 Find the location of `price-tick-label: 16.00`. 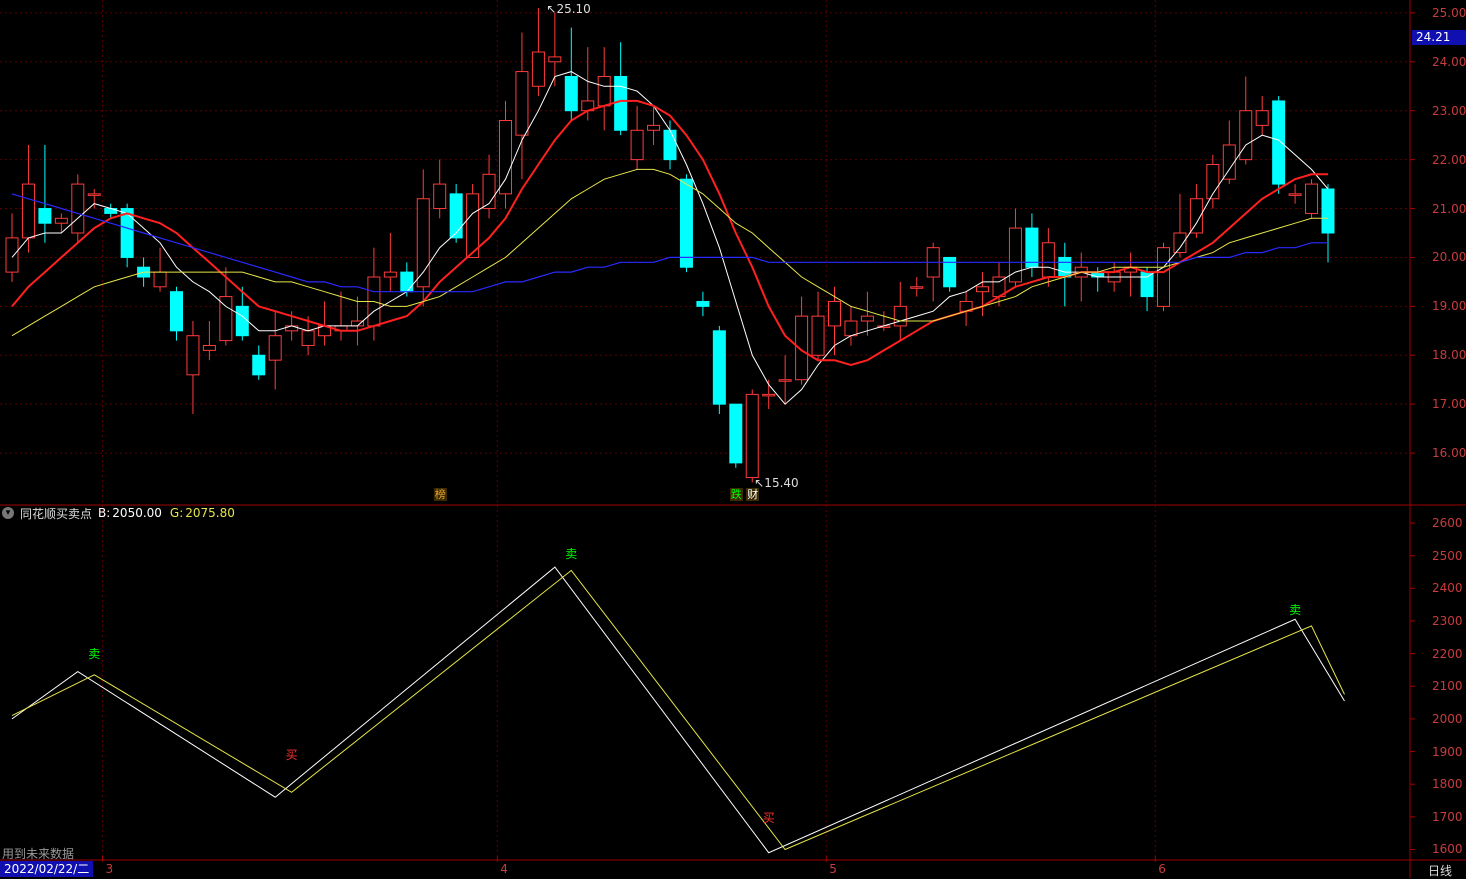

price-tick-label: 16.00 is located at coordinates (1449, 453).